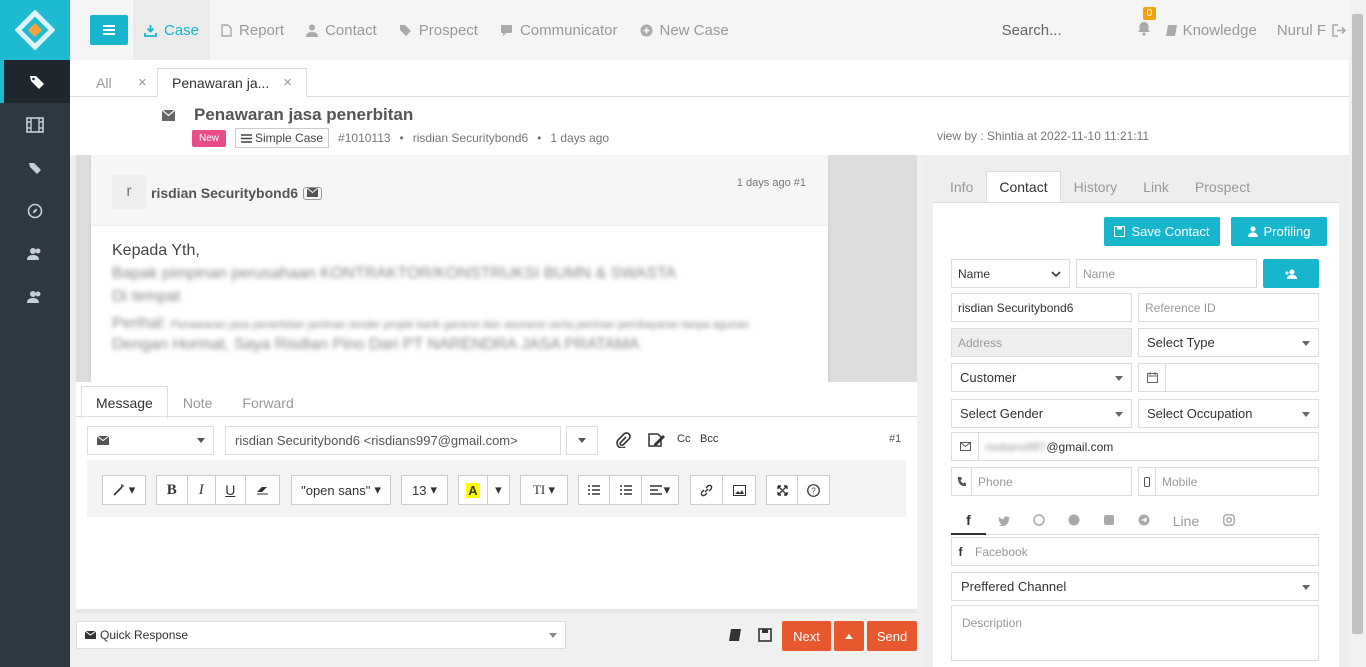  Describe the element at coordinates (684, 30) in the screenshot. I see `nav-new-case: New Case` at that location.